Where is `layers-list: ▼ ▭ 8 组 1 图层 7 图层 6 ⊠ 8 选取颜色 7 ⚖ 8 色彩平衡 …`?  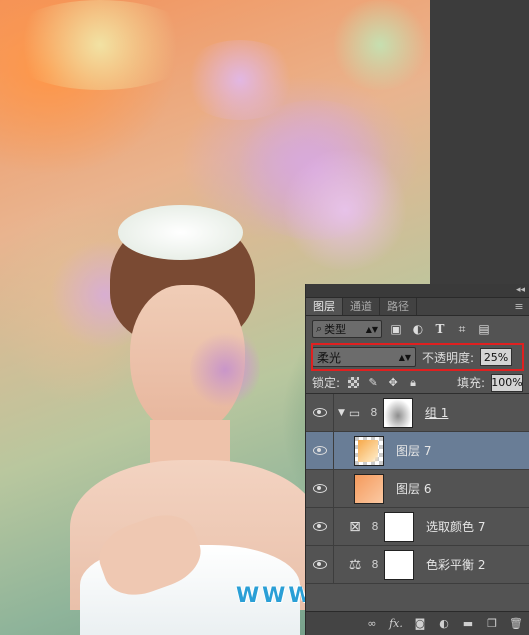 layers-list: ▼ ▭ 8 组 1 图层 7 图层 6 ⊠ 8 选取颜色 7 ⚖ 8 色彩平衡 … is located at coordinates (417, 488).